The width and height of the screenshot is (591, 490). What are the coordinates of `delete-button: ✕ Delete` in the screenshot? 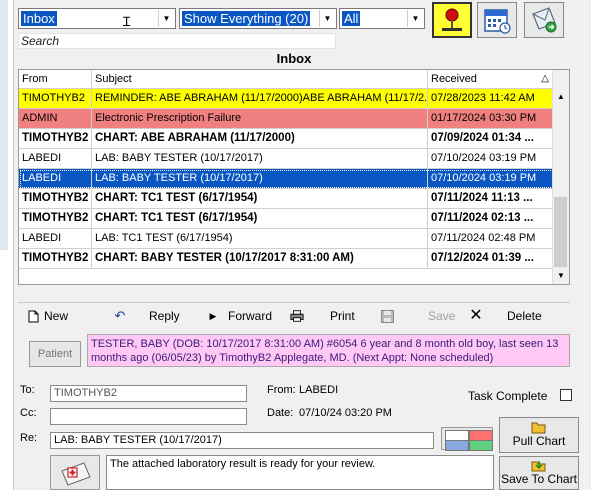 It's located at (505, 316).